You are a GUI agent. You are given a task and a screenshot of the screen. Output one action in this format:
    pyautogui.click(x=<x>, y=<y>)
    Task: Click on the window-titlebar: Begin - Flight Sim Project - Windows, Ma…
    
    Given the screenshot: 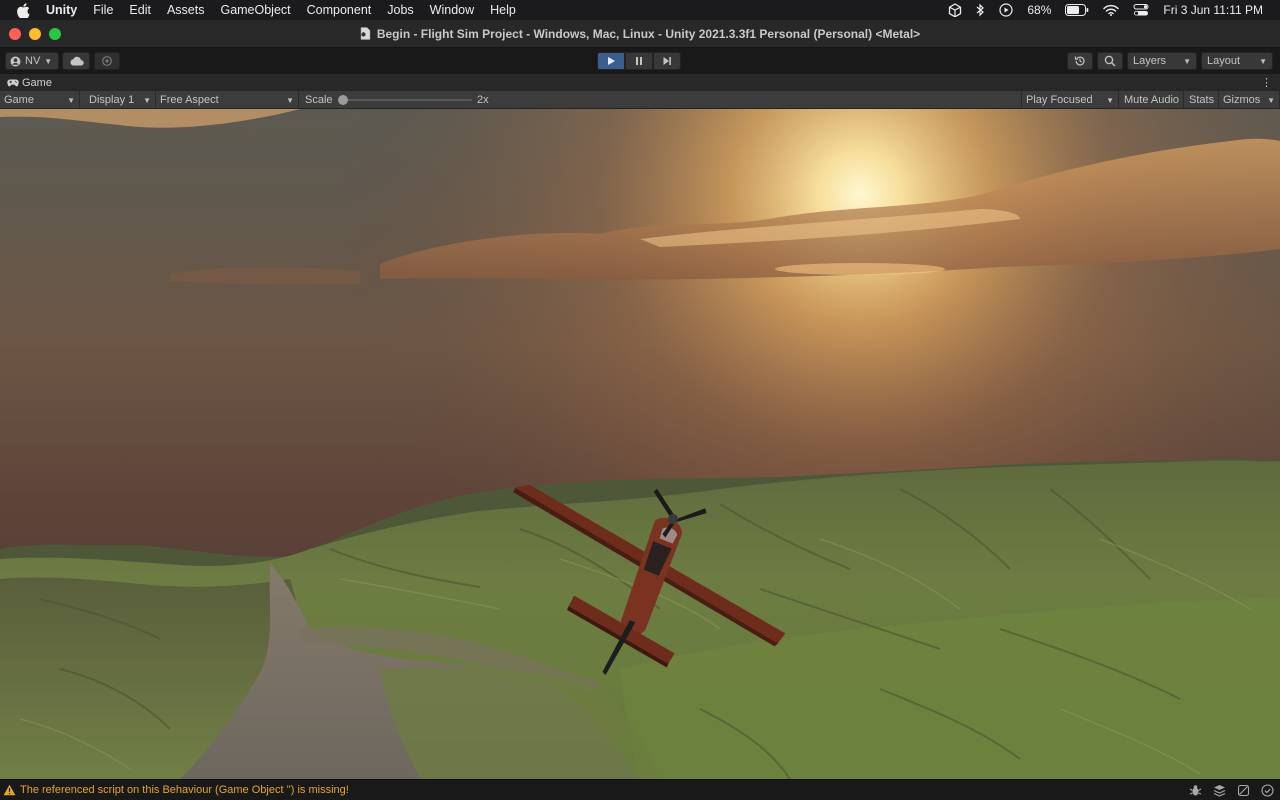 What is the action you would take?
    pyautogui.click(x=640, y=34)
    